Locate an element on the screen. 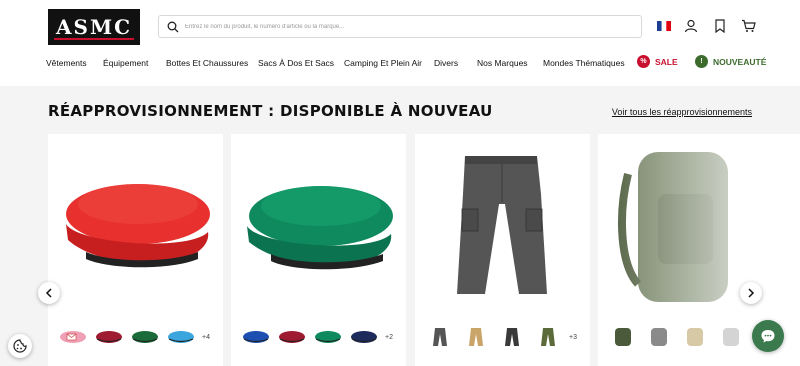 This screenshot has height=366, width=800. site-logo: ASMC is located at coordinates (94, 27).